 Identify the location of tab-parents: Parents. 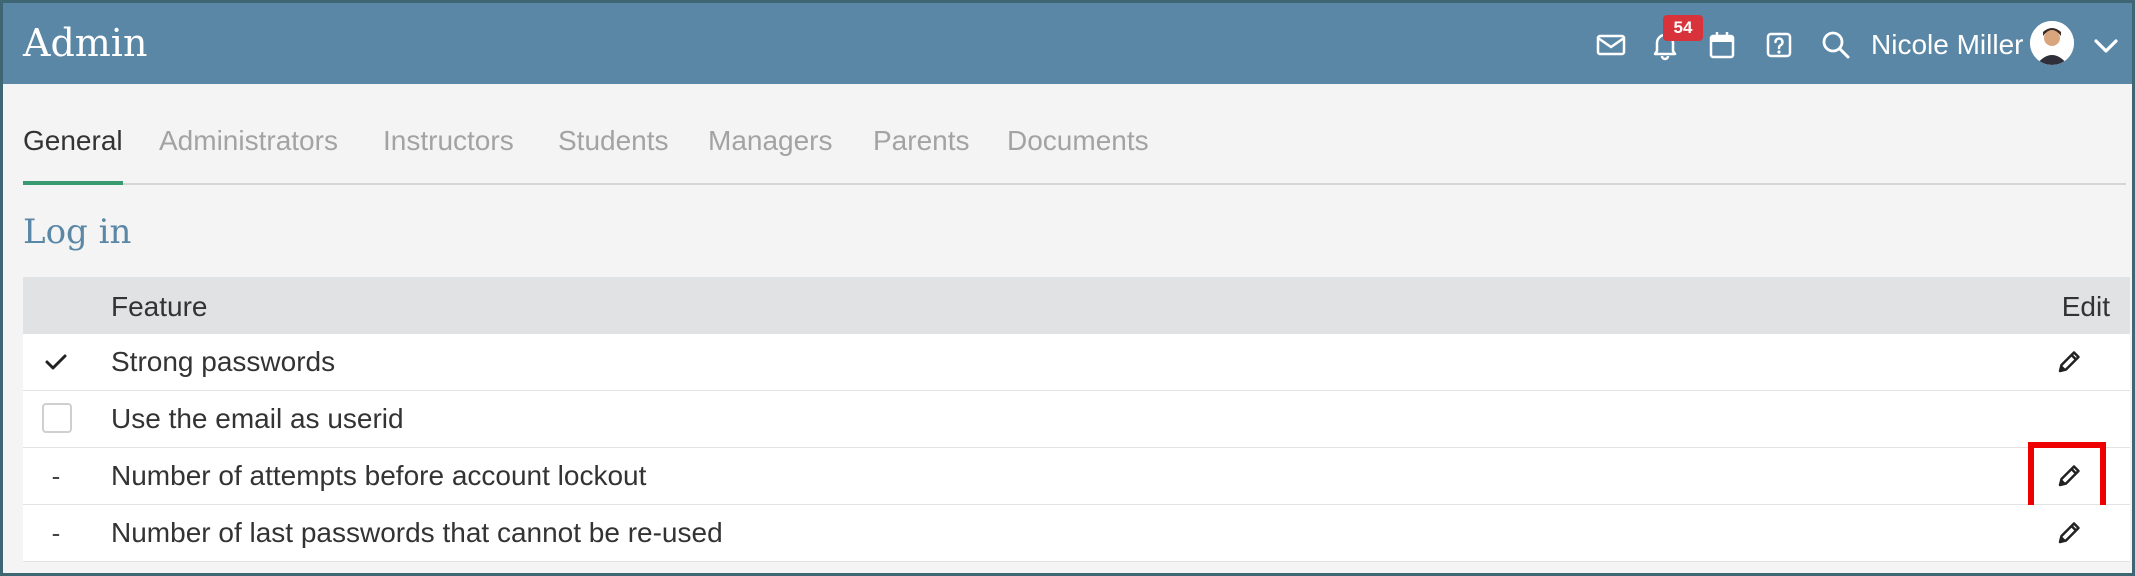
(921, 152).